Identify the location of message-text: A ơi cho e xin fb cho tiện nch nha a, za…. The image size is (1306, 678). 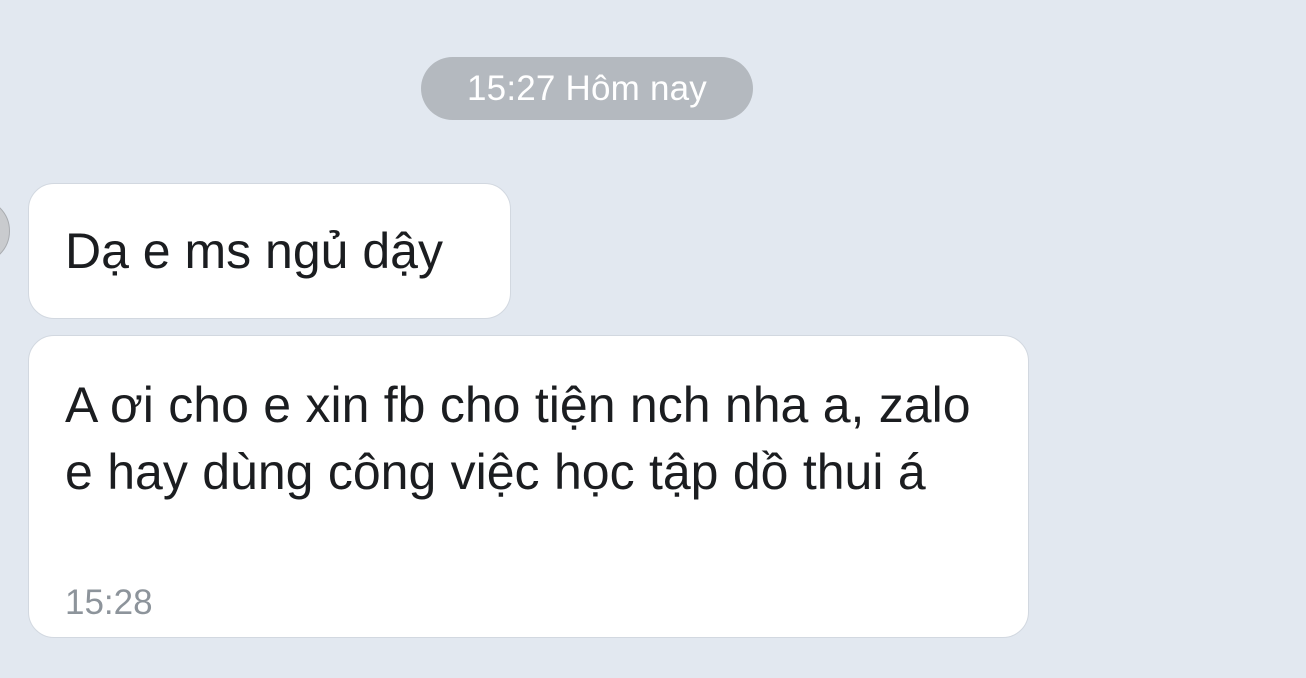
(518, 438).